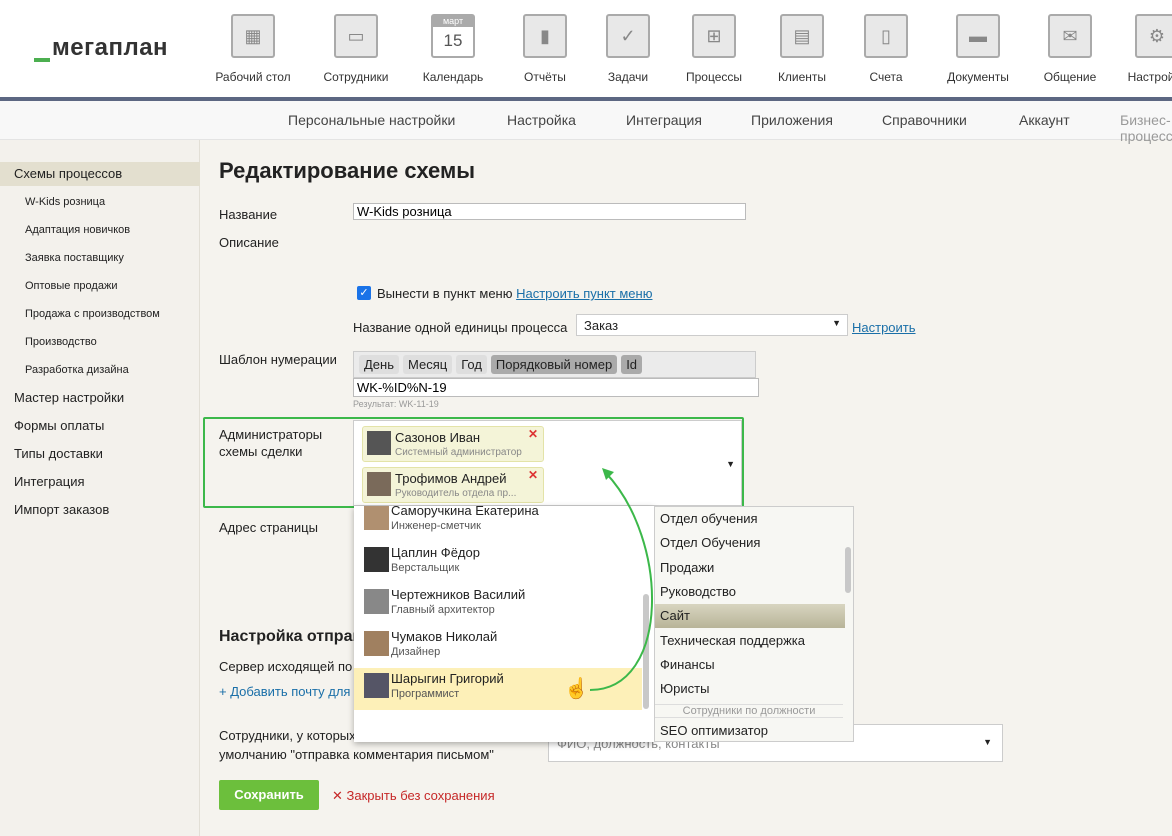 The width and height of the screenshot is (1172, 836). What do you see at coordinates (284, 691) in the screenshot?
I see `add-mail-link: + Добавить почту для` at bounding box center [284, 691].